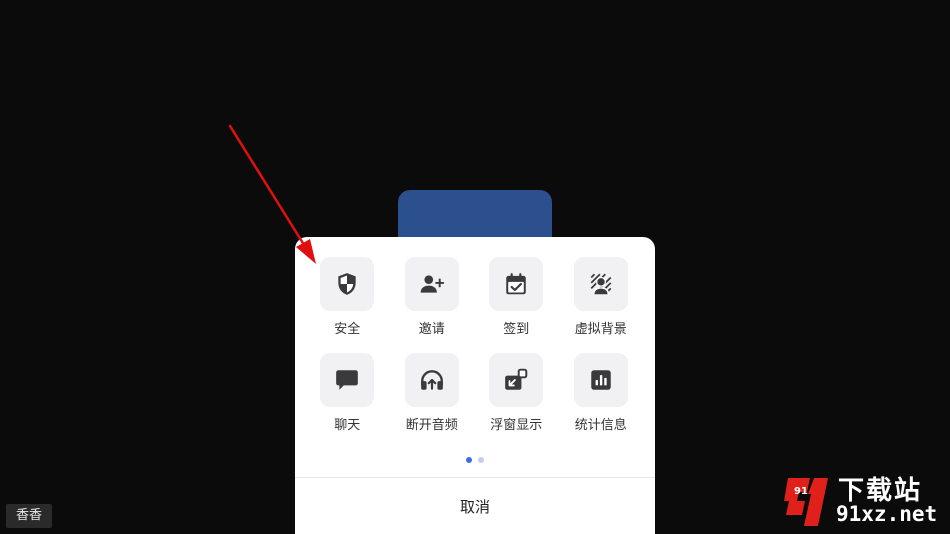 This screenshot has height=534, width=950. Describe the element at coordinates (801, 491) in the screenshot. I see `watermark-logo-text: 91` at that location.